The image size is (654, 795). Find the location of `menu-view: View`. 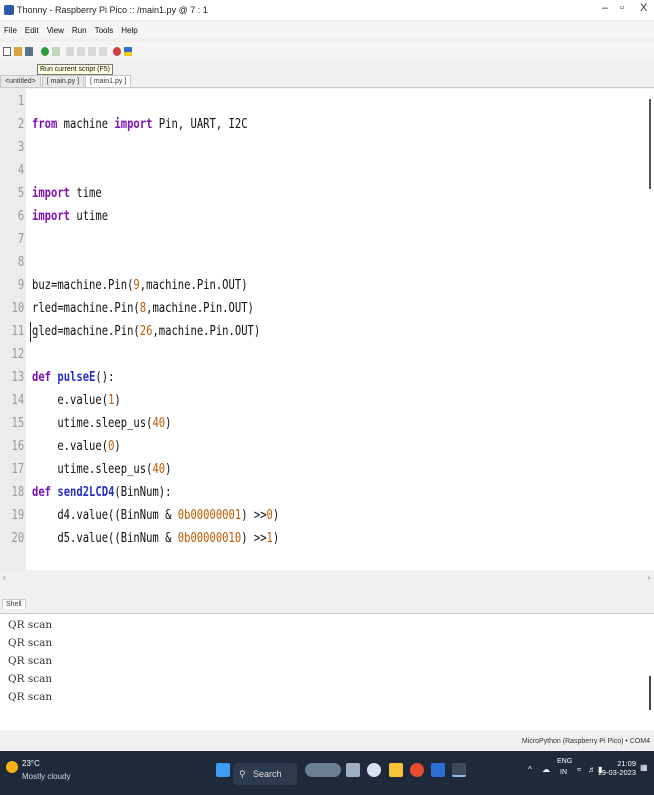

menu-view: View is located at coordinates (55, 30).